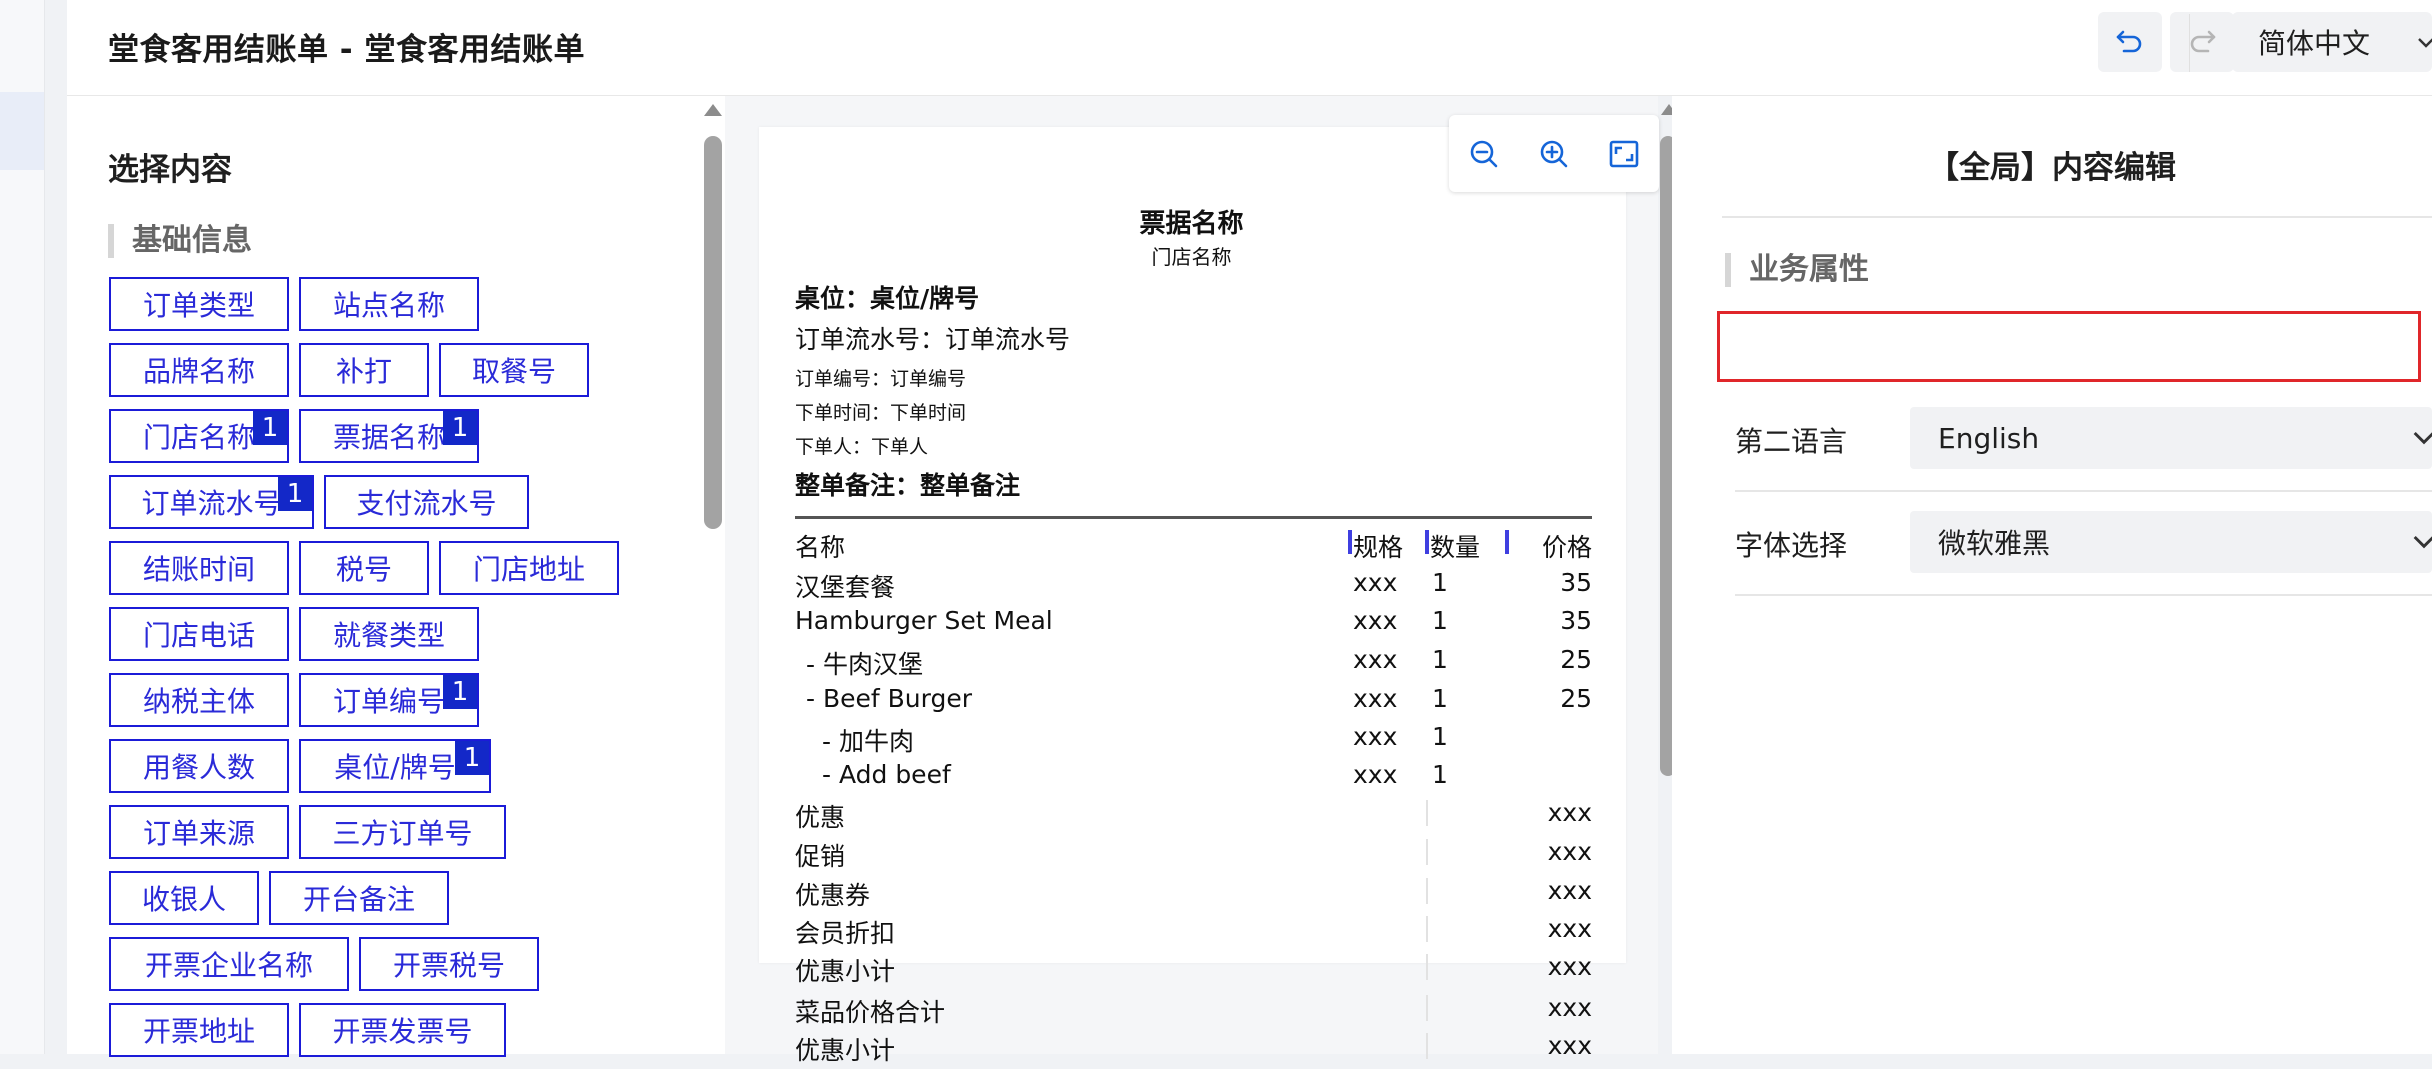 The width and height of the screenshot is (2432, 1069). I want to click on field-chip: 门店地址, so click(529, 568).